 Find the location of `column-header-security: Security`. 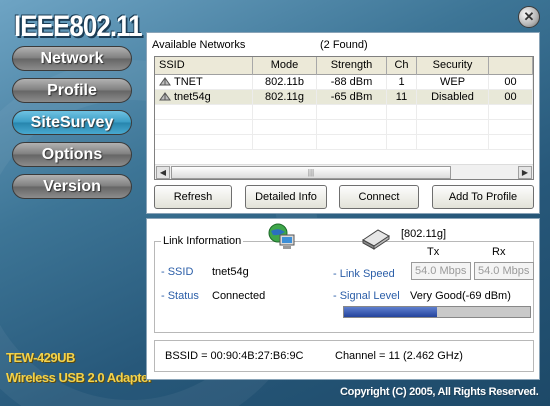

column-header-security: Security is located at coordinates (453, 66).